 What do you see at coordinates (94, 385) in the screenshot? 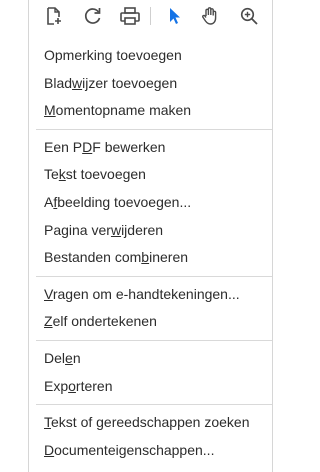
I see `label-after: rteren` at bounding box center [94, 385].